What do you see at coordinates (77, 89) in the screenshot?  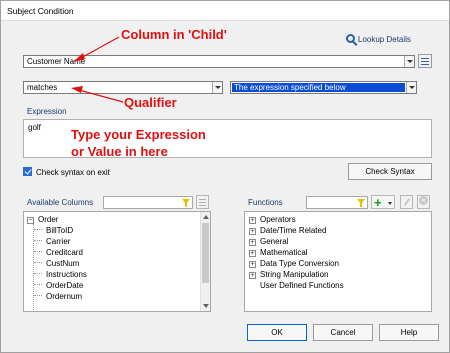 I see `qualifier-arrowhead` at bounding box center [77, 89].